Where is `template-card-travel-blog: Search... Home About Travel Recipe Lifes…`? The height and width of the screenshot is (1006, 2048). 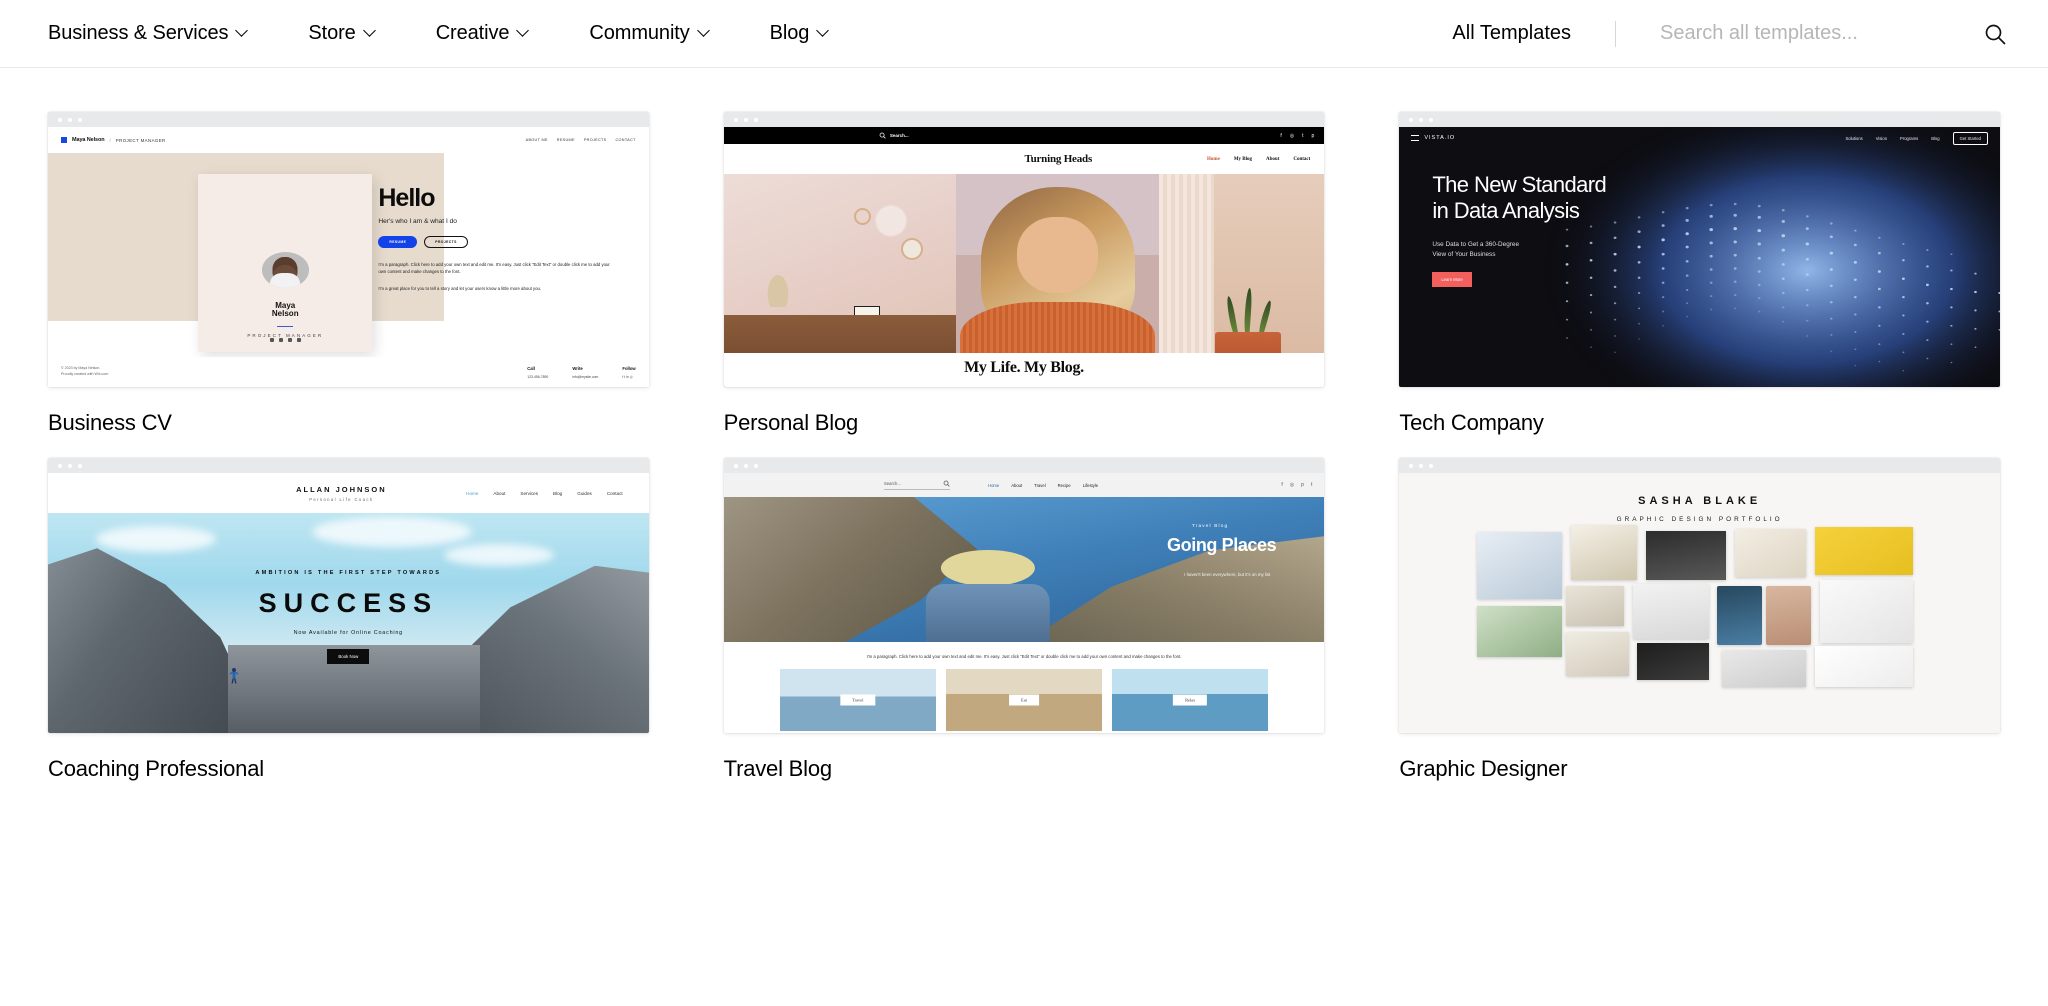 template-card-travel-blog: Search... Home About Travel Recipe Lifes… is located at coordinates (1024, 609).